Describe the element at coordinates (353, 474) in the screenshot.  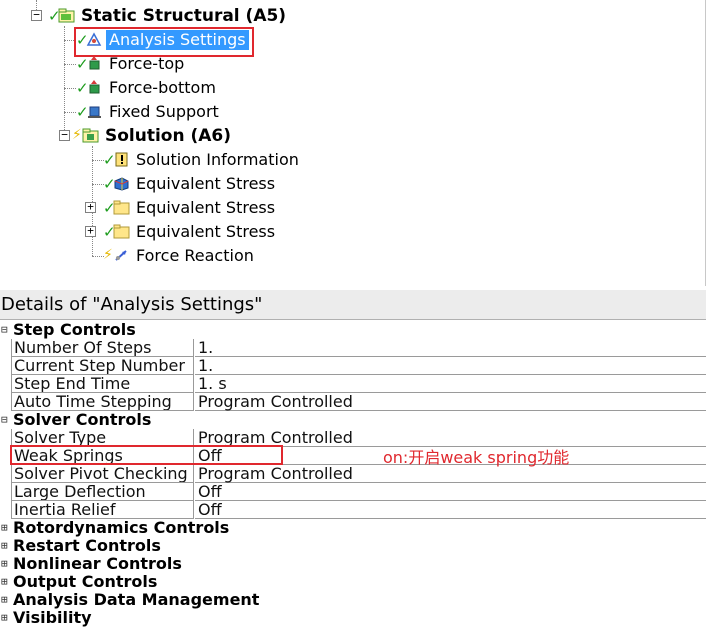
I see `property-row-solver-pivot-checking: Solver Pivot Checking Program Controlled` at that location.